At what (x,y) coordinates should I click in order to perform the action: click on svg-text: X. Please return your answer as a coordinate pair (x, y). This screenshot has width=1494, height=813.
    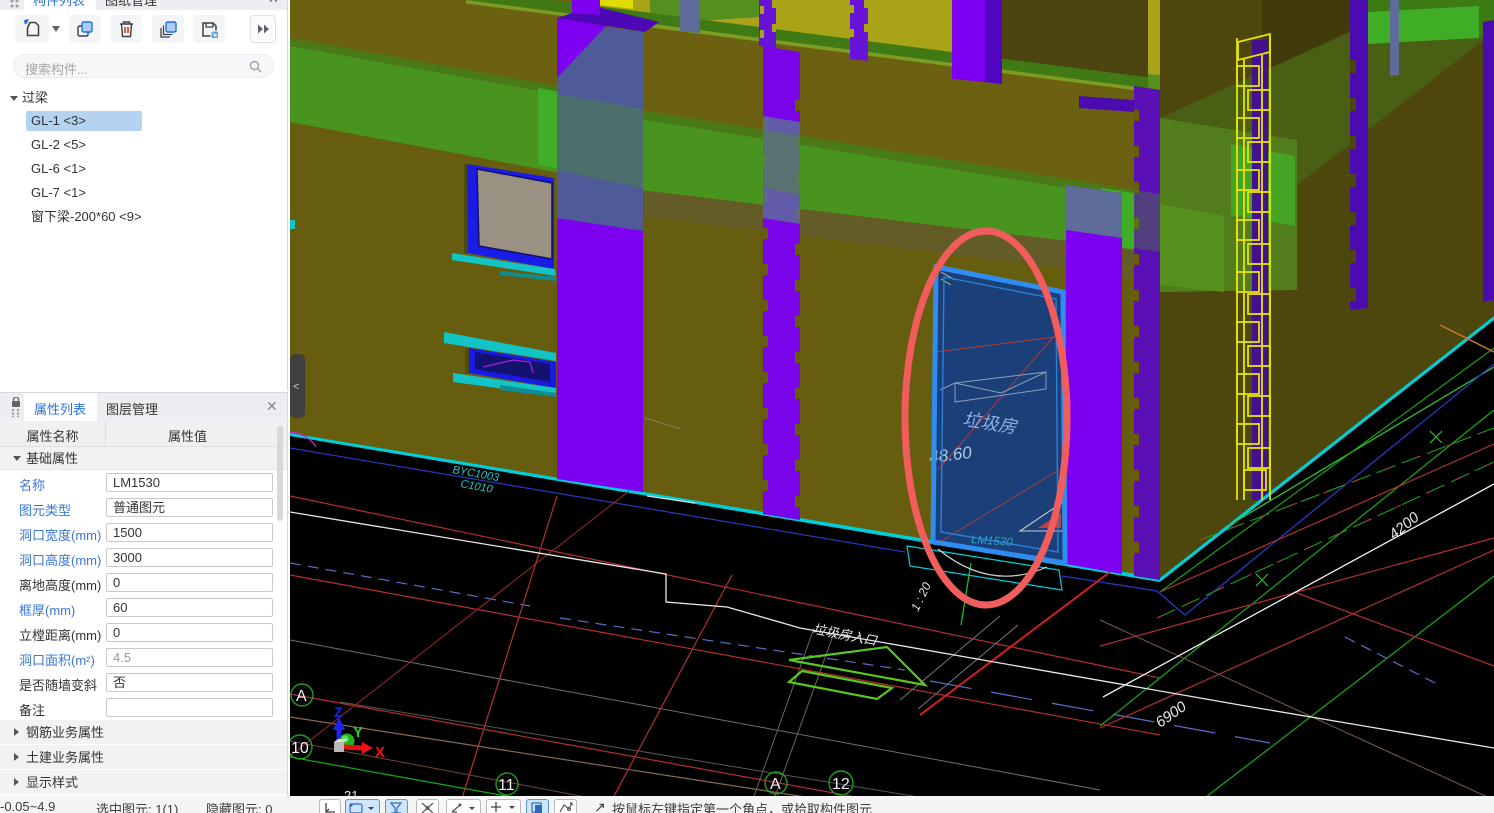
    Looking at the image, I should click on (380, 752).